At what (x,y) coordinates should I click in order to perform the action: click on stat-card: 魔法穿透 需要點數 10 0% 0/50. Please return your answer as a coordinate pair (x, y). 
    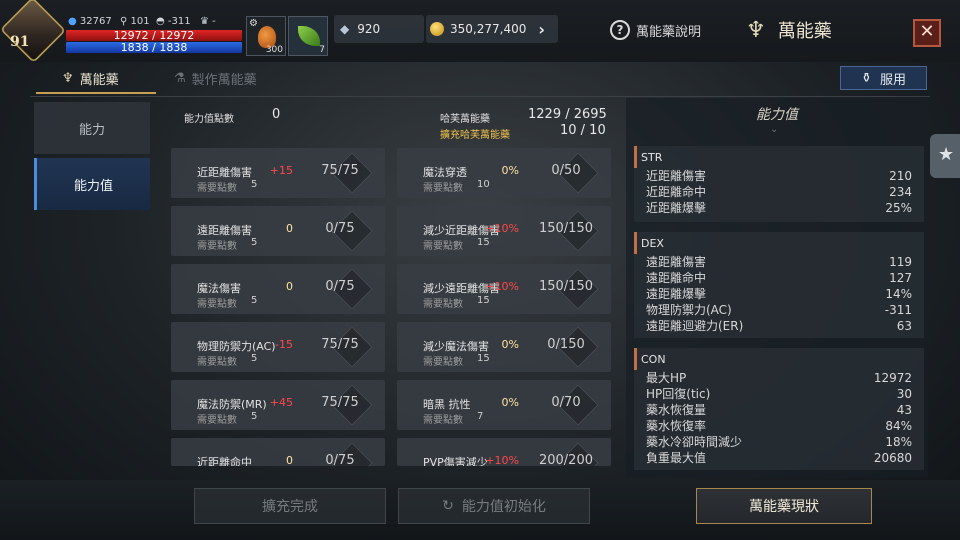
    Looking at the image, I should click on (504, 173).